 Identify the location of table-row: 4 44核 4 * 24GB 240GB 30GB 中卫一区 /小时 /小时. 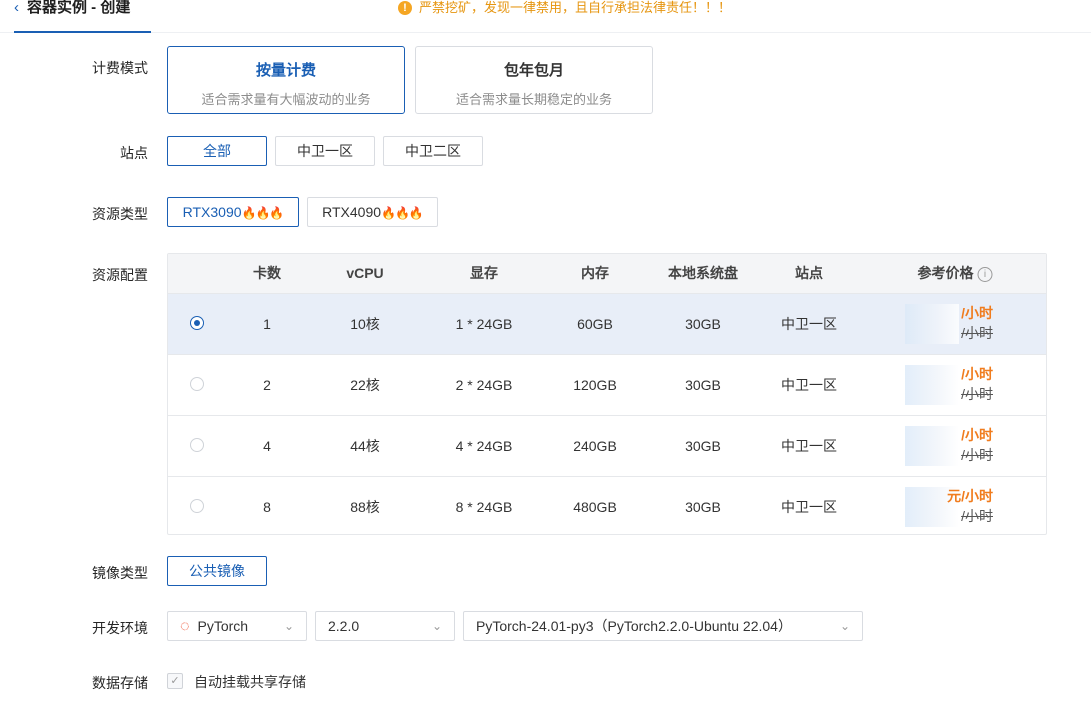
(607, 445).